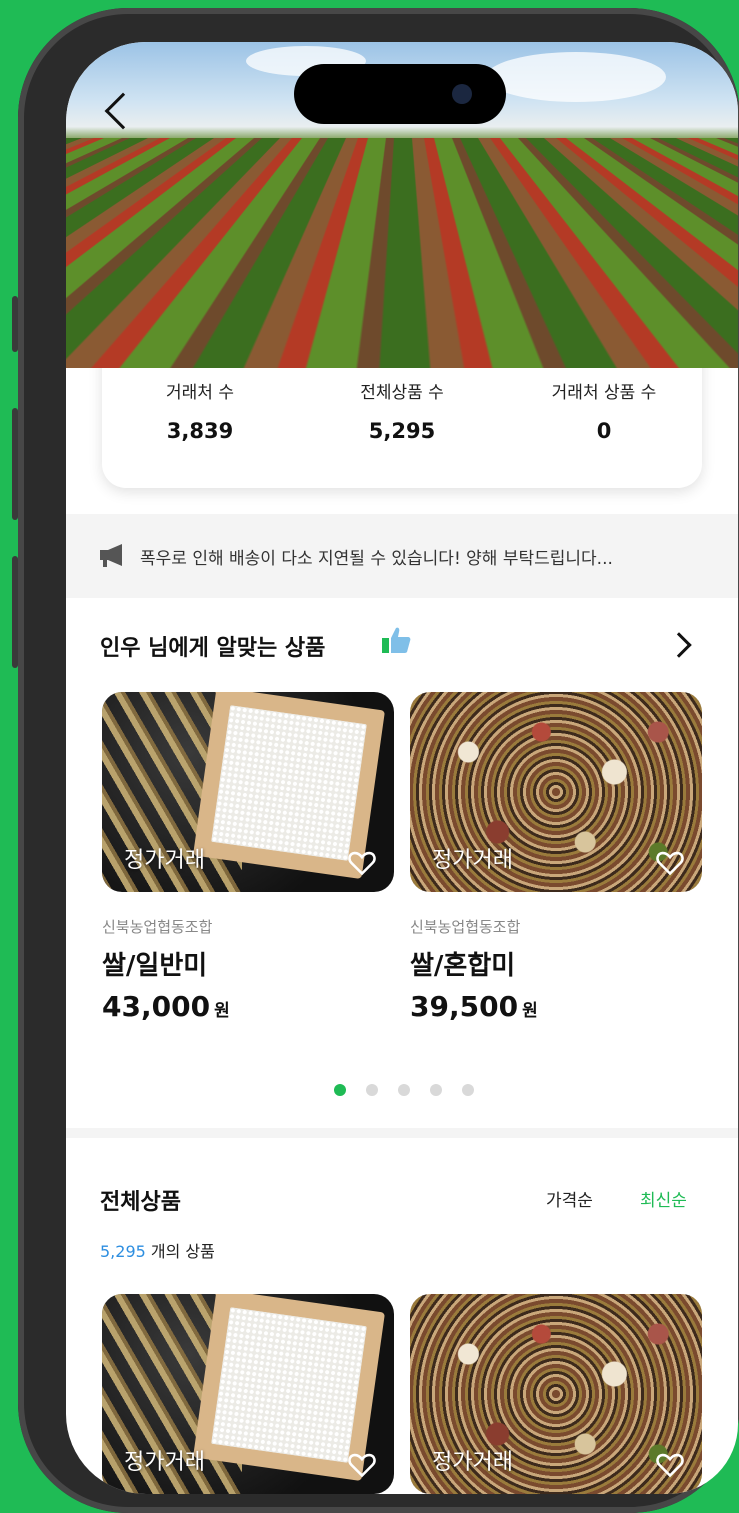 Image resolution: width=739 pixels, height=1513 pixels. Describe the element at coordinates (402, 393) in the screenshot. I see `stat-label: 전체상품 수` at that location.